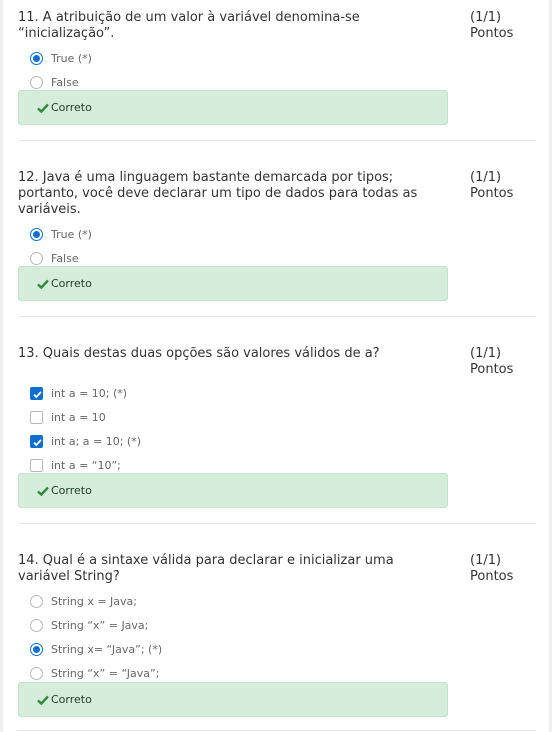  I want to click on option-4: String “x” = “Java”;, so click(94, 673).